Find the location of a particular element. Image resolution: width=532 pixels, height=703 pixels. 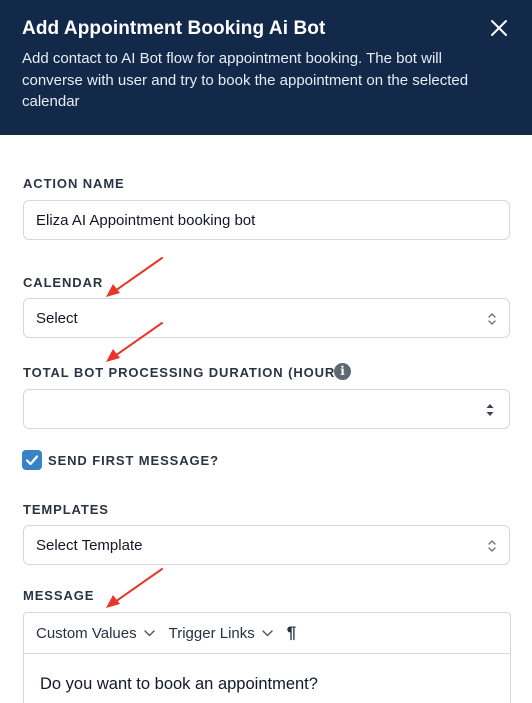

trigger-links-dropdown: Trigger Links is located at coordinates (221, 633).